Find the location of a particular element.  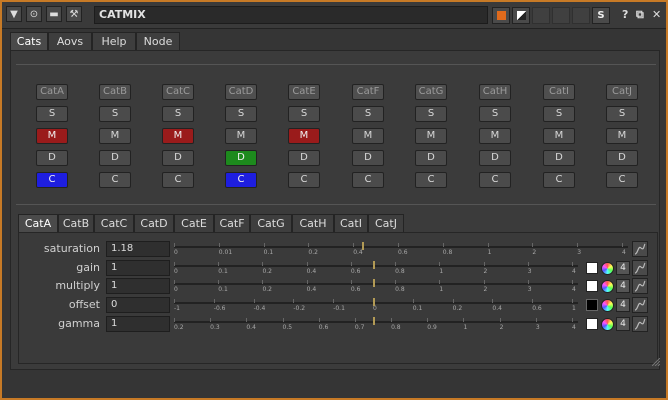

param-value-multiply: 1 is located at coordinates (138, 286).